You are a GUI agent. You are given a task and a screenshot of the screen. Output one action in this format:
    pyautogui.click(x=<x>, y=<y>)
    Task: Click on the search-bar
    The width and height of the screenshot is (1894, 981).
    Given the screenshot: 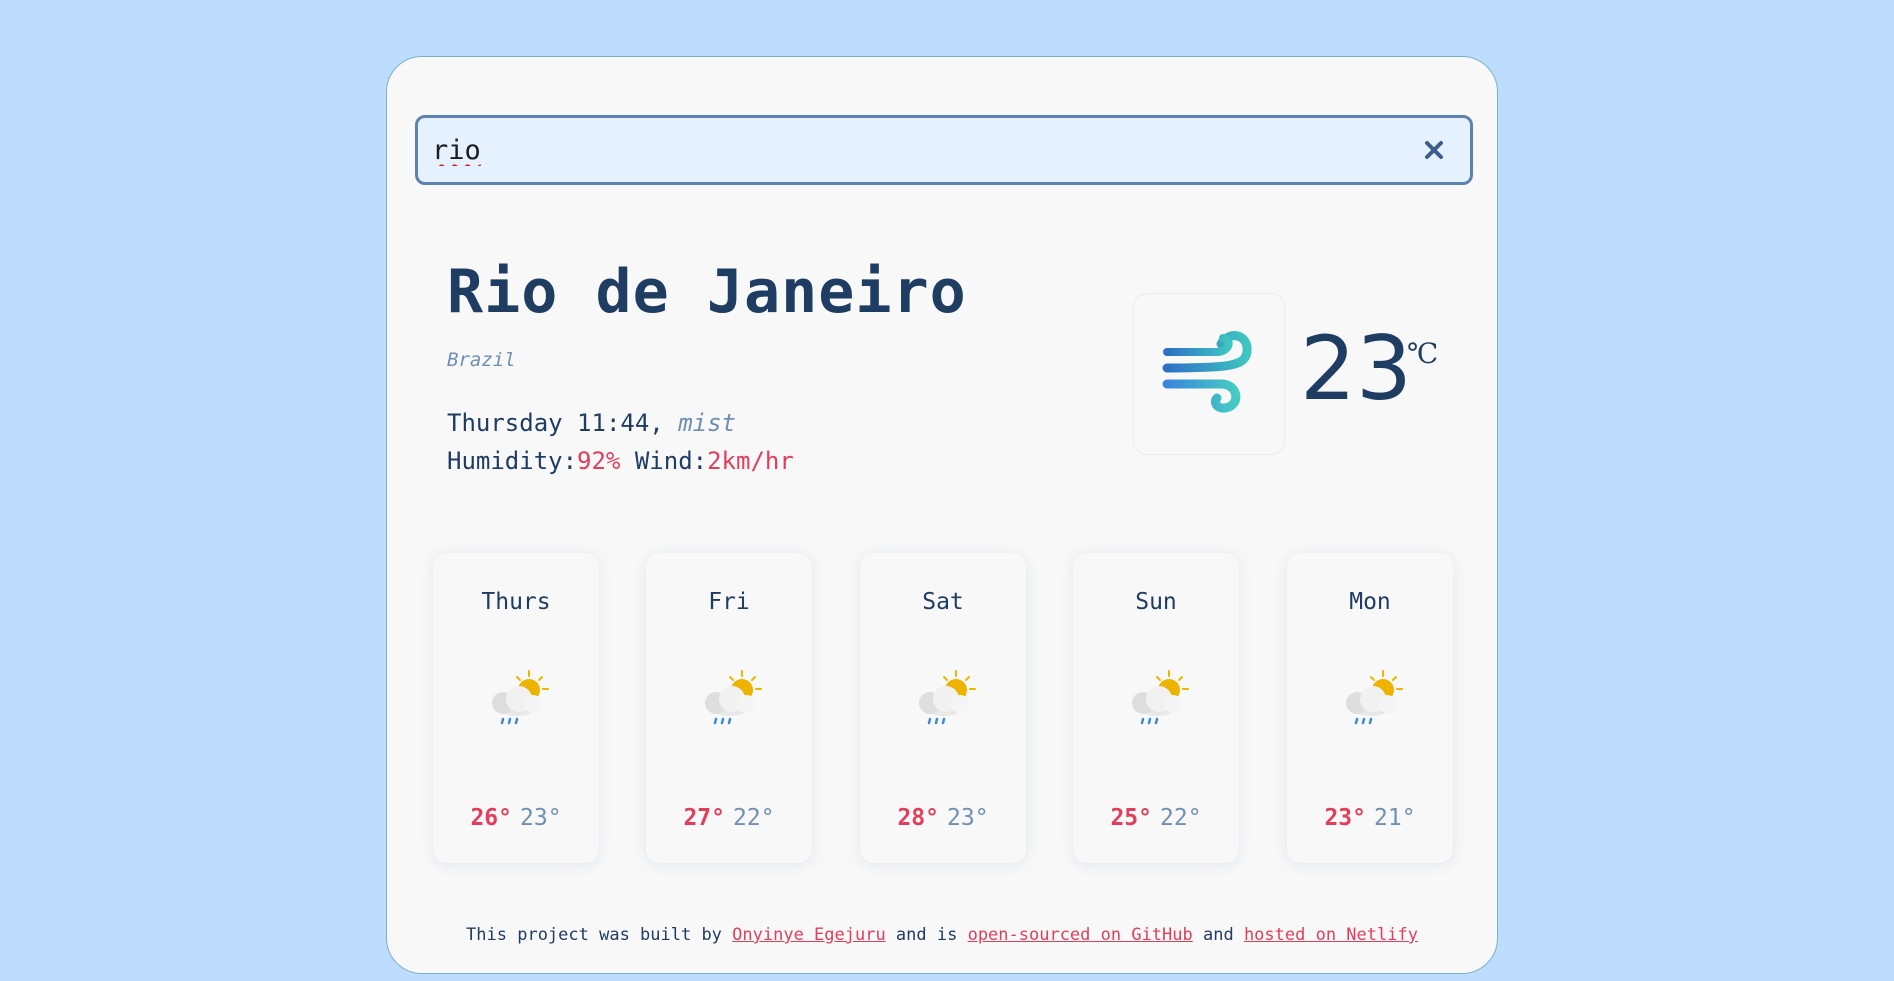 What is the action you would take?
    pyautogui.click(x=944, y=150)
    